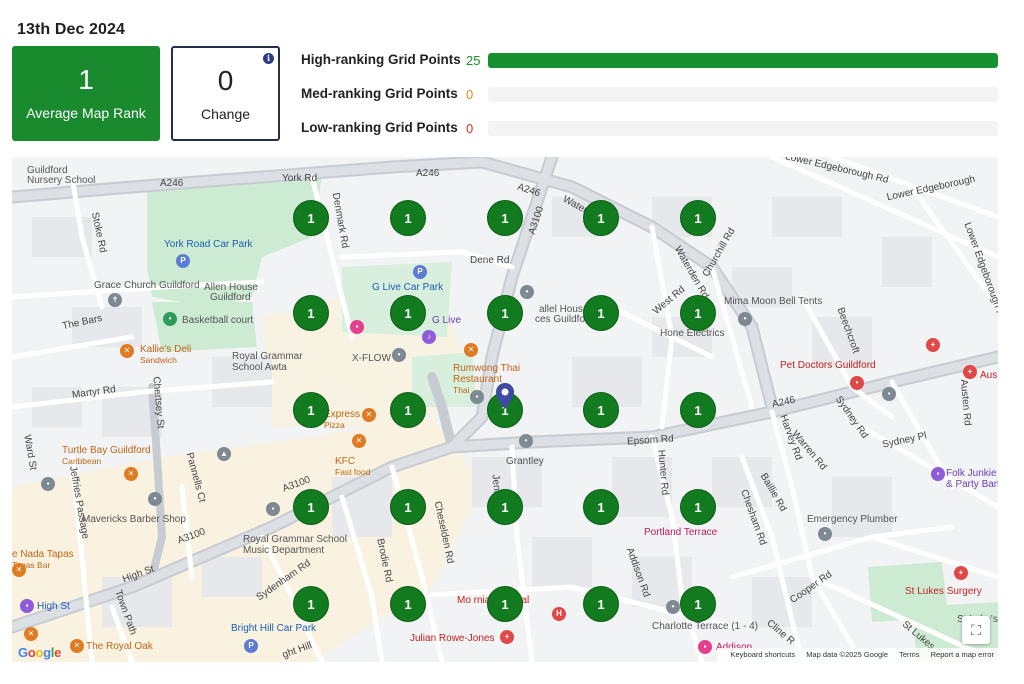 This screenshot has width=1024, height=684. What do you see at coordinates (166, 354) in the screenshot?
I see `map-label-kallies-deli: Kallie's Deli Sandwich` at bounding box center [166, 354].